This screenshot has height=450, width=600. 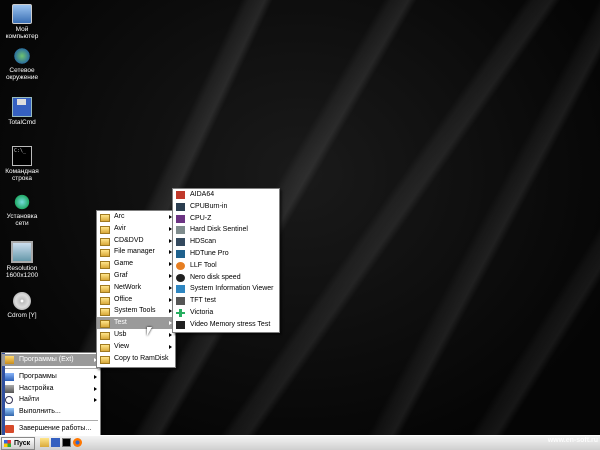 I want to click on test-item-victoria: Victoria, so click(x=226, y=313).